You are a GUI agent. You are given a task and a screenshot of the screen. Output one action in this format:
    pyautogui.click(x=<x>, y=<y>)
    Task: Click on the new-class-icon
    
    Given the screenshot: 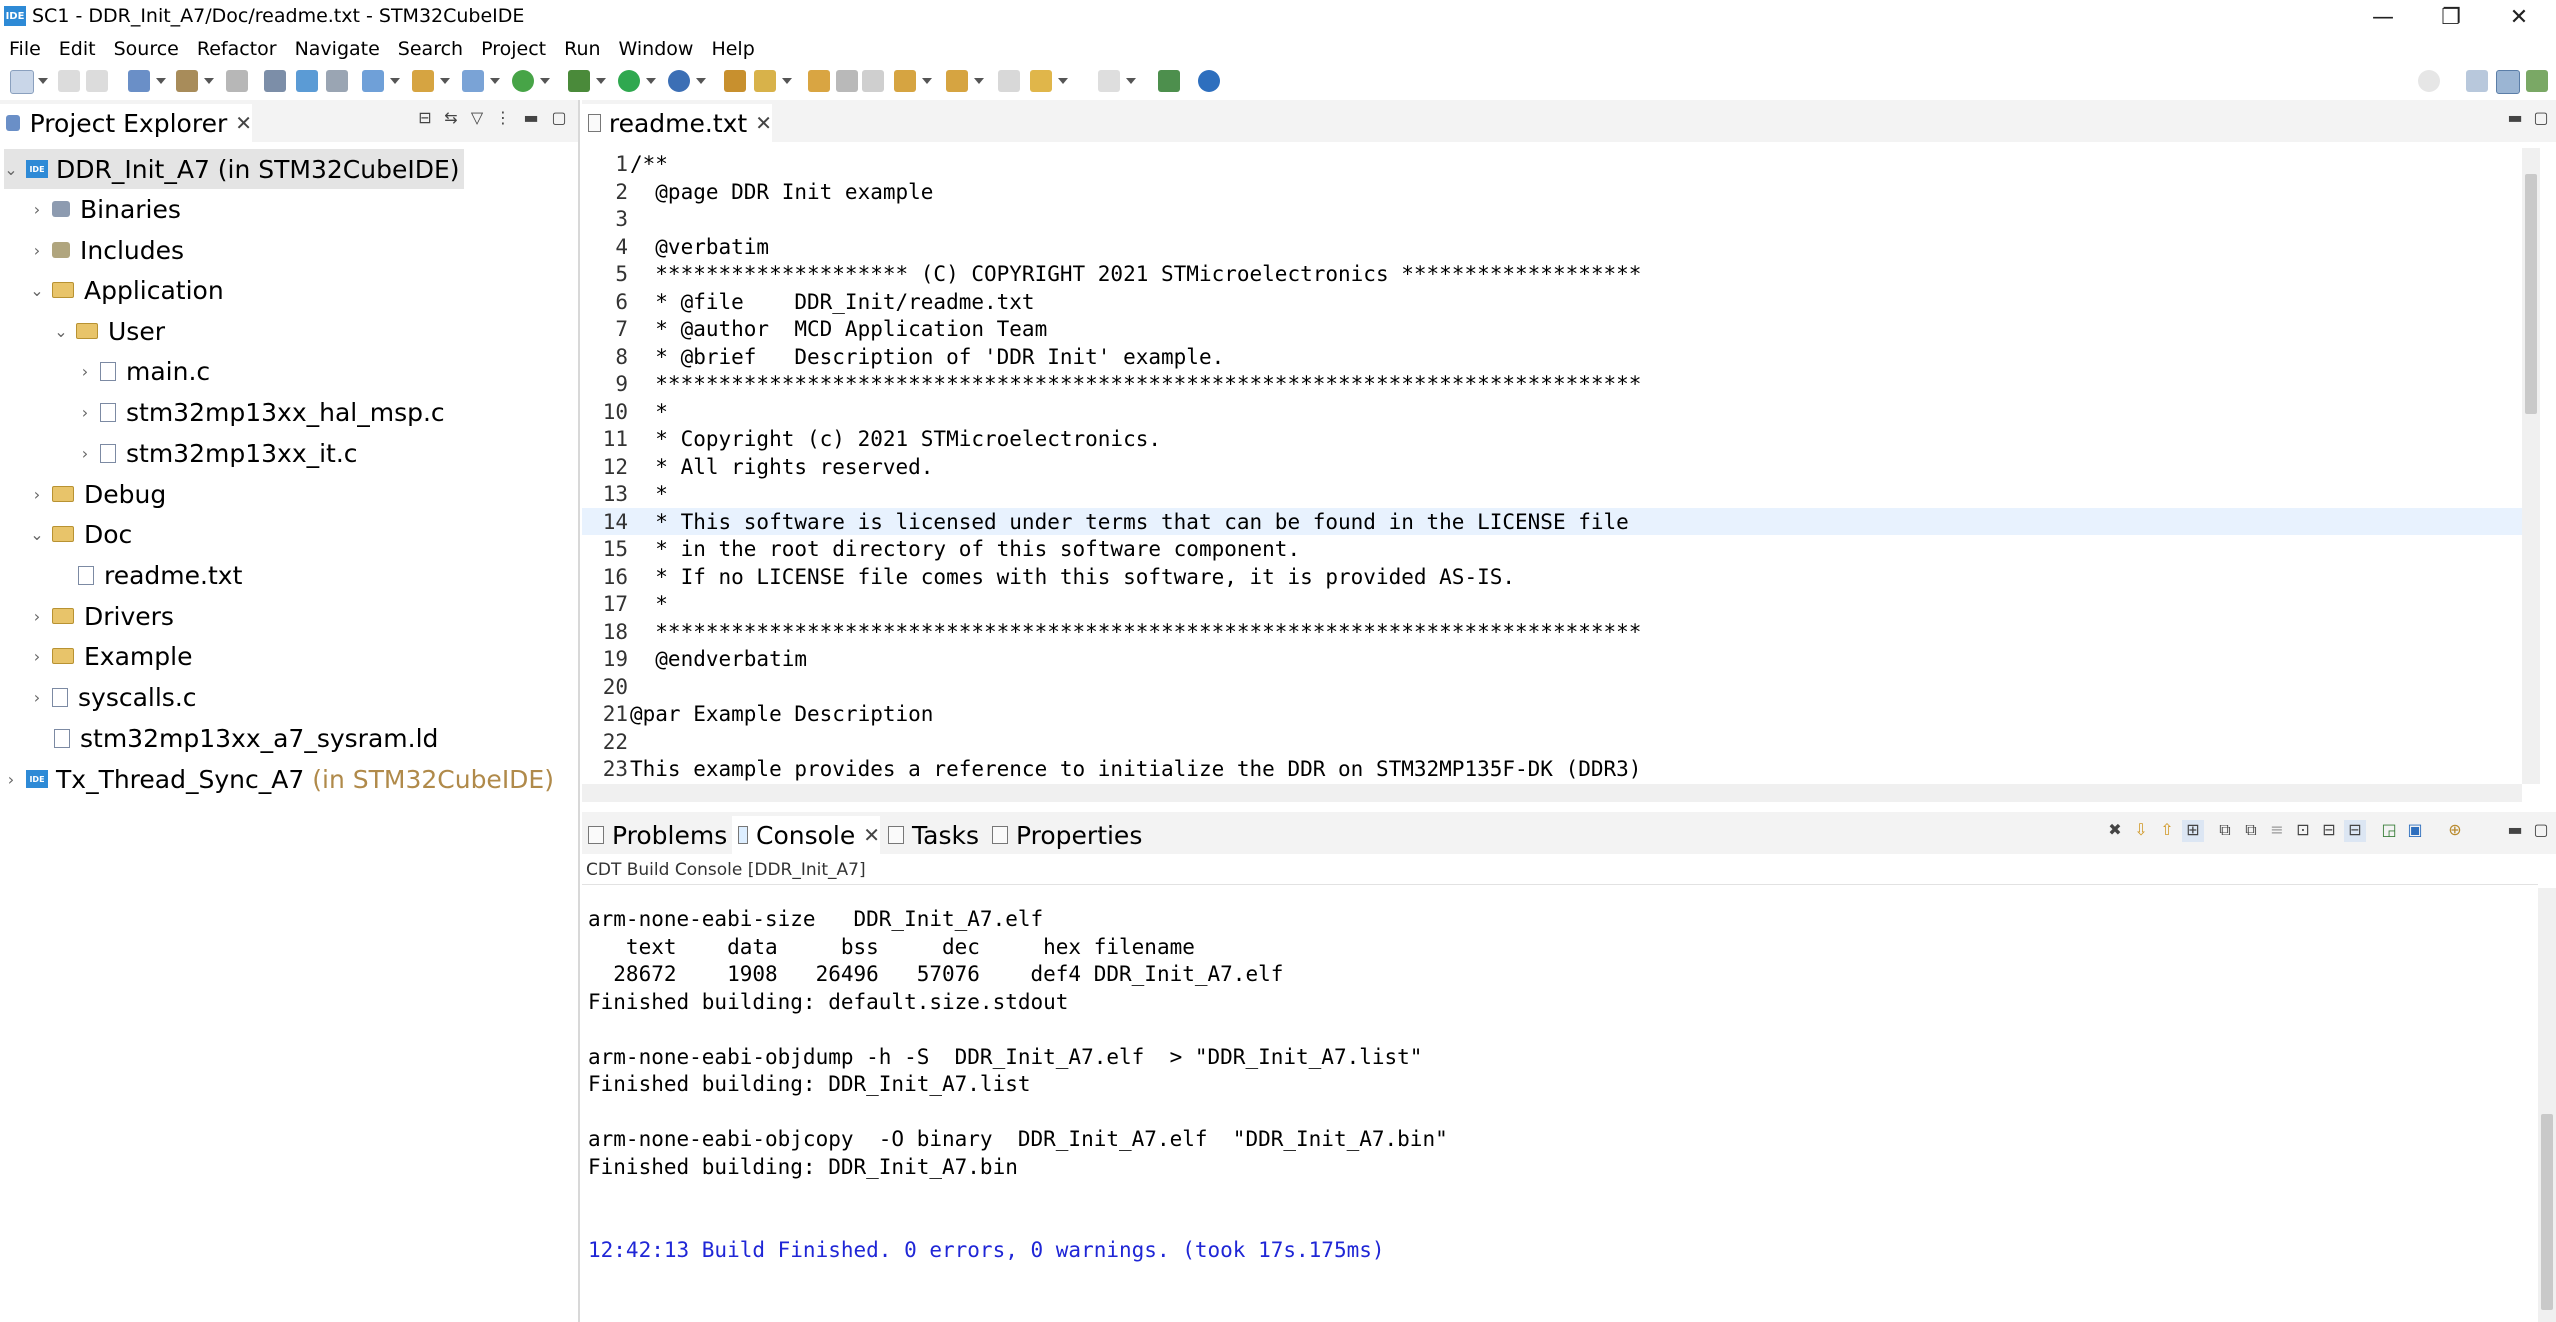 What is the action you would take?
    pyautogui.click(x=523, y=81)
    